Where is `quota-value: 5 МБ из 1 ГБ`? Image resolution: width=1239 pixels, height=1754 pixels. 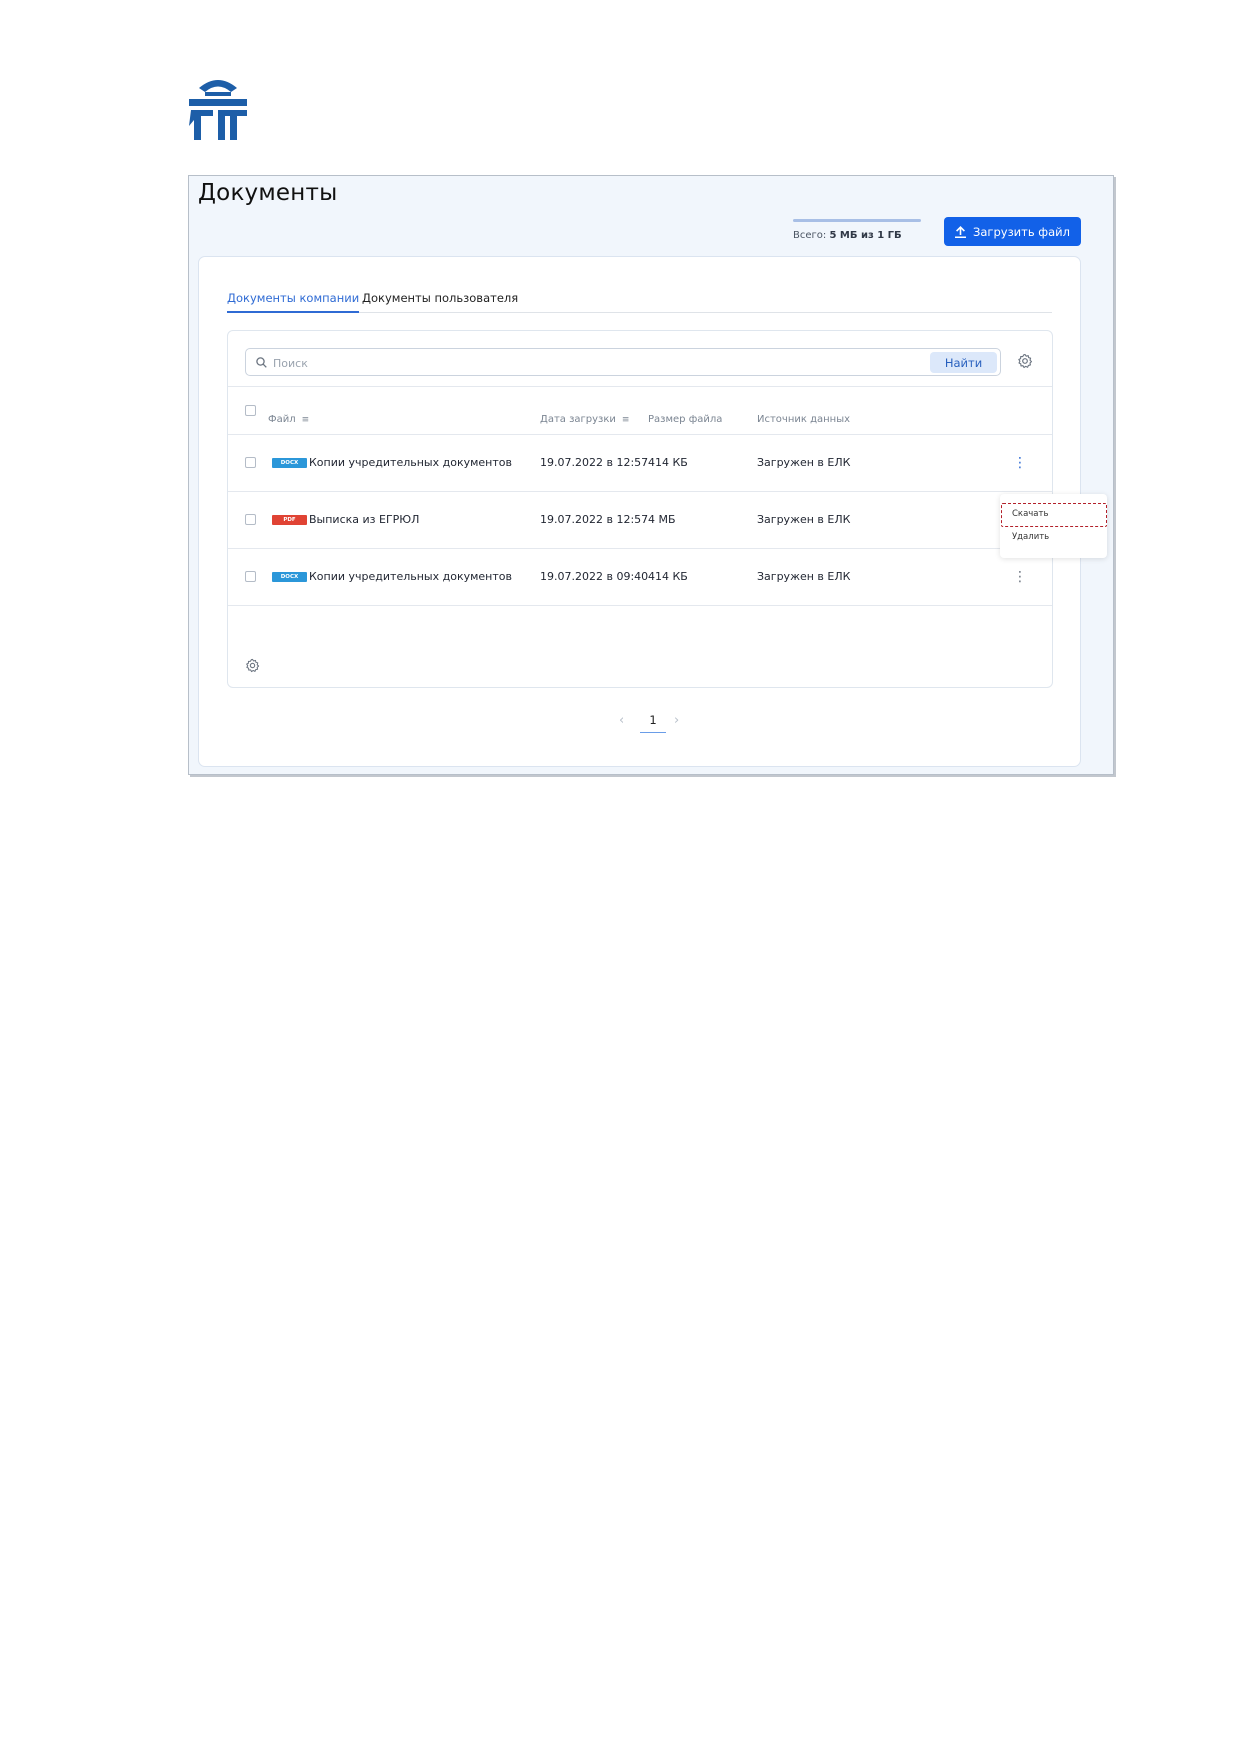
quota-value: 5 МБ из 1 ГБ is located at coordinates (865, 235).